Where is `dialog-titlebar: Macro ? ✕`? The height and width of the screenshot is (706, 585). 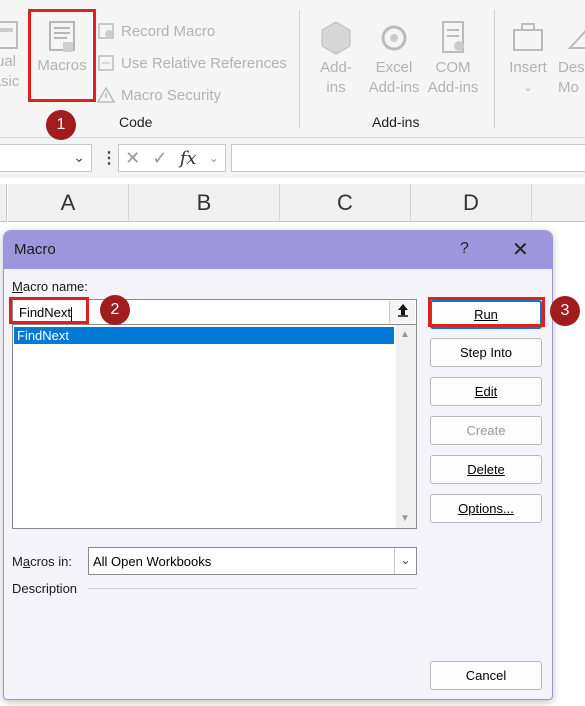 dialog-titlebar: Macro ? ✕ is located at coordinates (278, 250).